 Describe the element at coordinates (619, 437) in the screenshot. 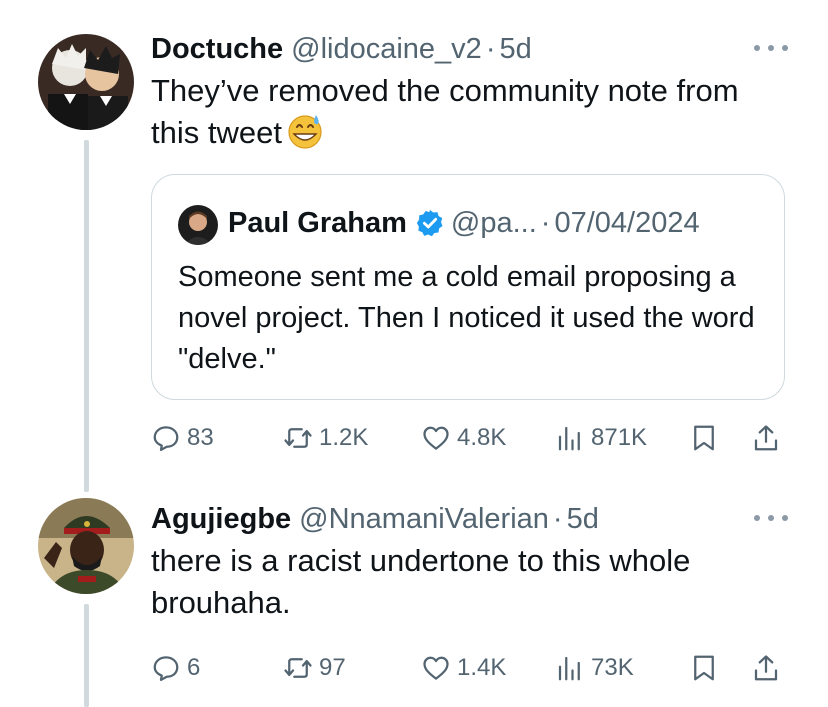

I see `view-count: 871K` at that location.